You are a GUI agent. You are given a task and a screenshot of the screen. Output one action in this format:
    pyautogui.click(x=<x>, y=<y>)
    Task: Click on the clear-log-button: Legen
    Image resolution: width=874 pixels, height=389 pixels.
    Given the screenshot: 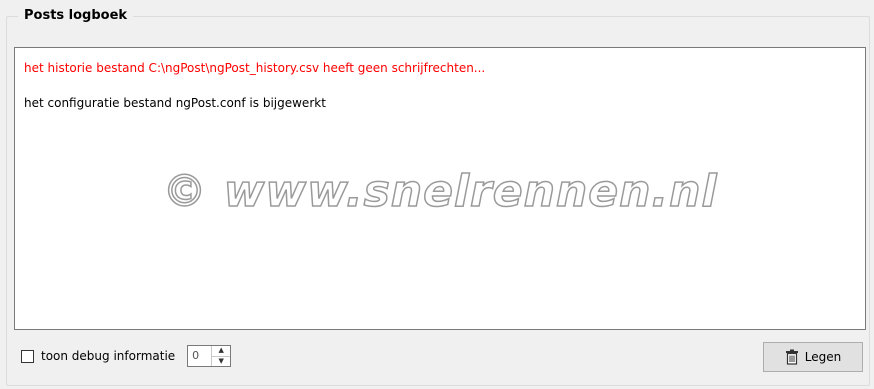 What is the action you would take?
    pyautogui.click(x=813, y=357)
    